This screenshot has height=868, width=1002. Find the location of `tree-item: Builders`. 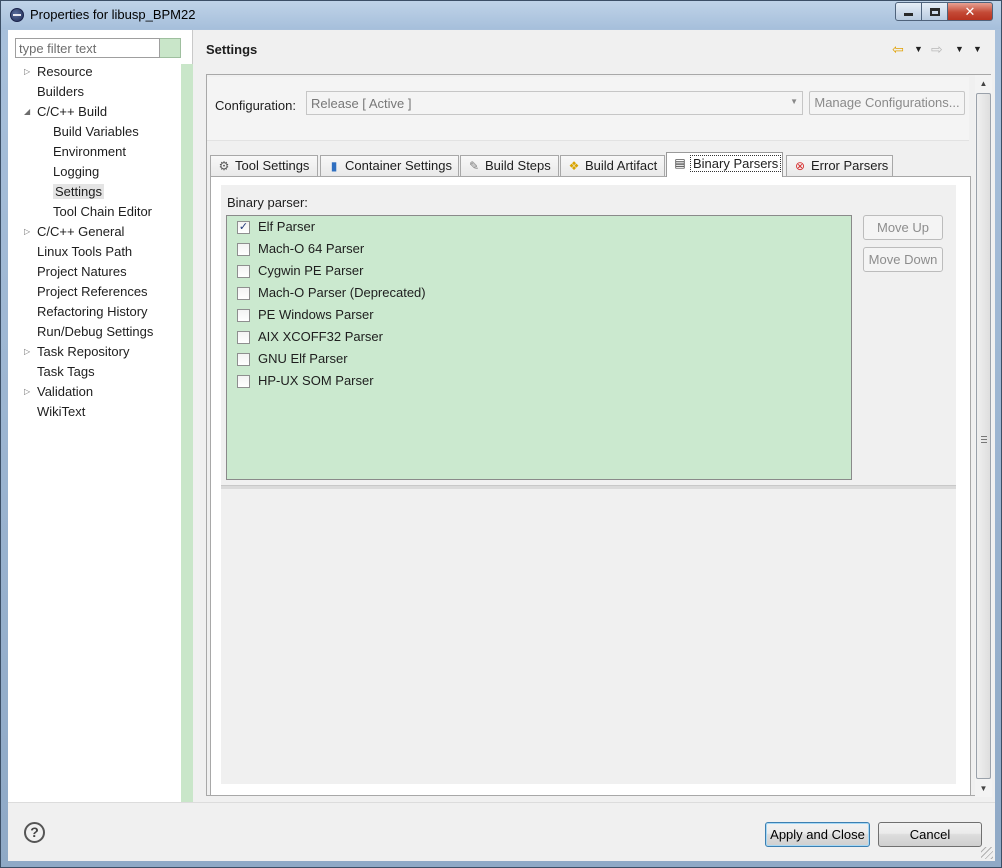

tree-item: Builders is located at coordinates (60, 92).